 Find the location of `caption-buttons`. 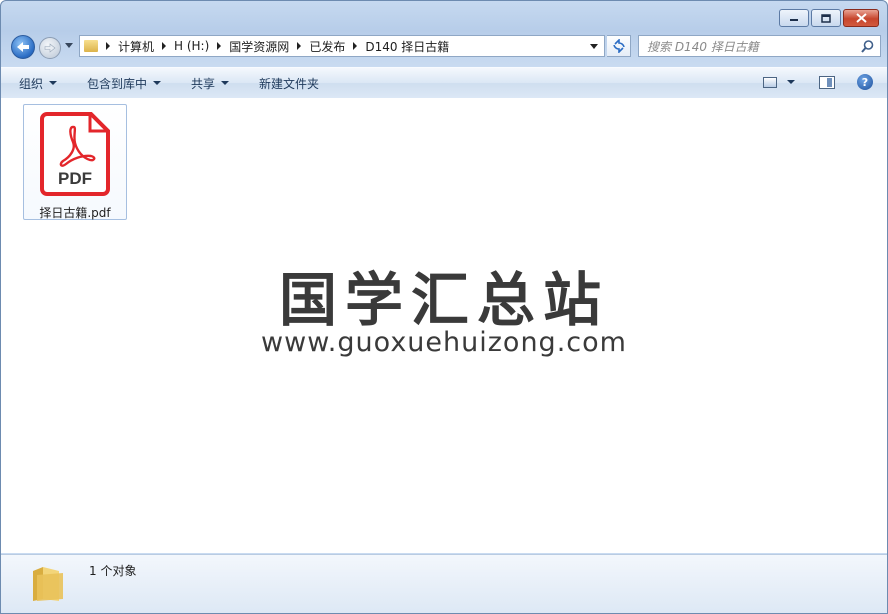

caption-buttons is located at coordinates (828, 18).